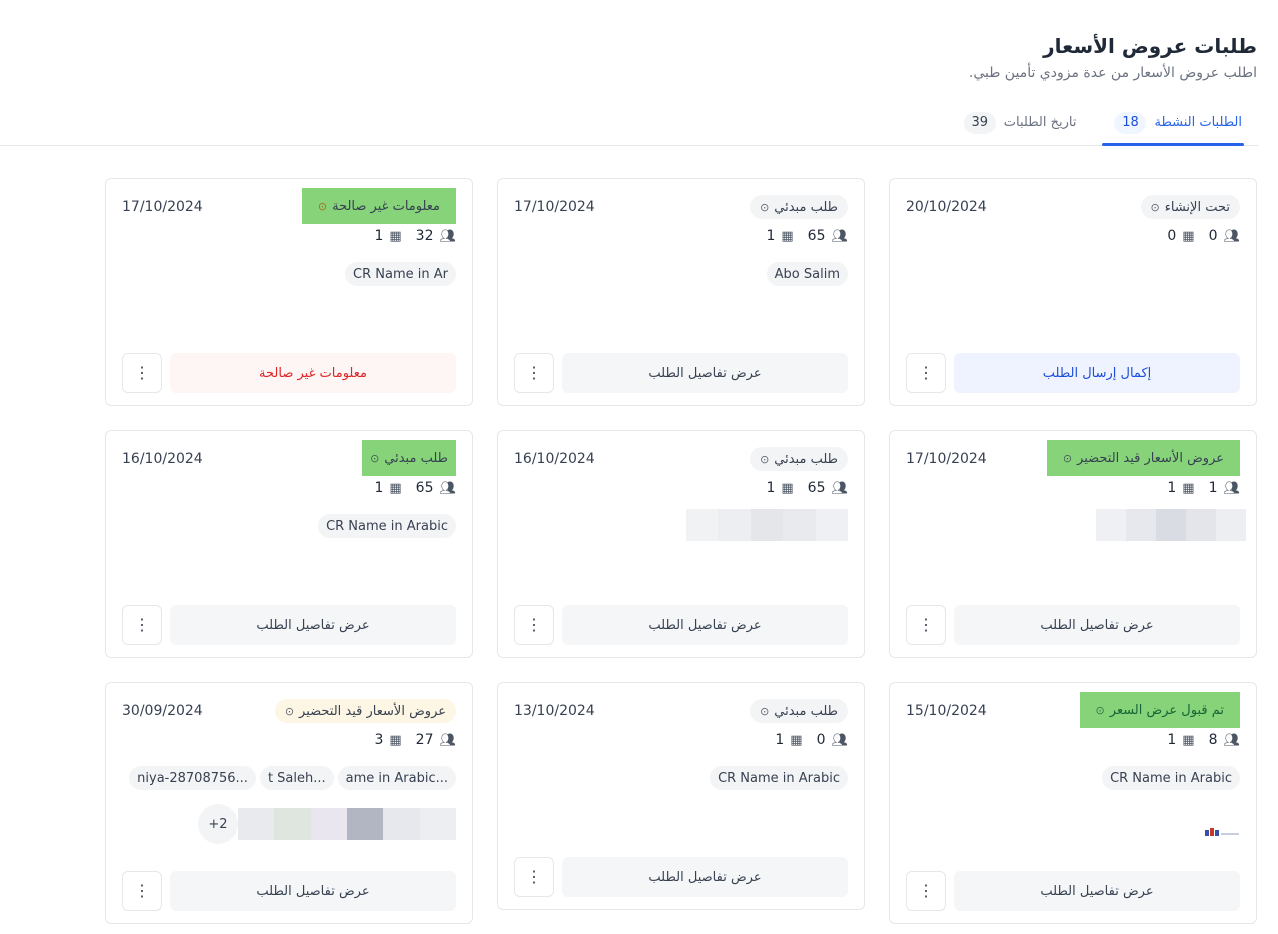 The width and height of the screenshot is (1278, 934). I want to click on complete-request-button: إكمال إرسال الطلب, so click(1097, 373).